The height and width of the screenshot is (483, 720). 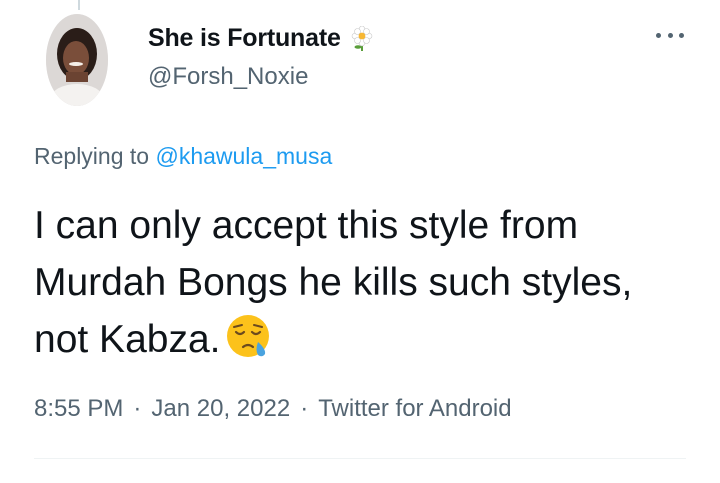 What do you see at coordinates (78, 409) in the screenshot?
I see `tweet-time: 8:55 PM` at bounding box center [78, 409].